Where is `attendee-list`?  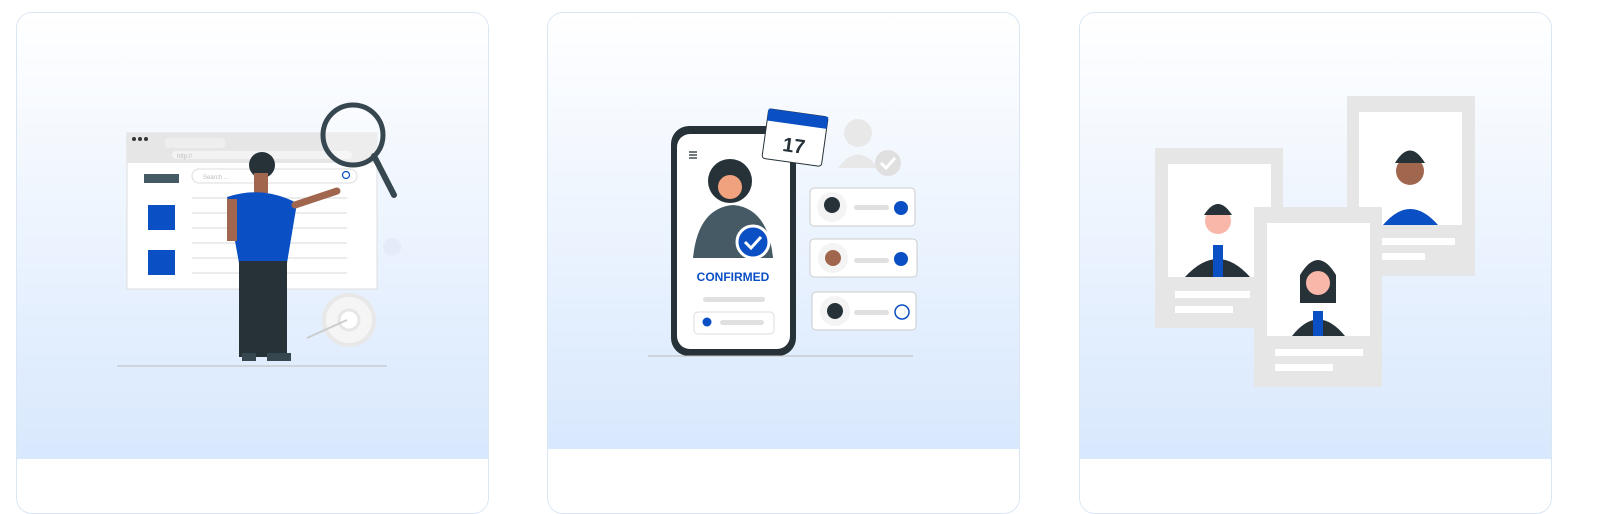 attendee-list is located at coordinates (863, 259).